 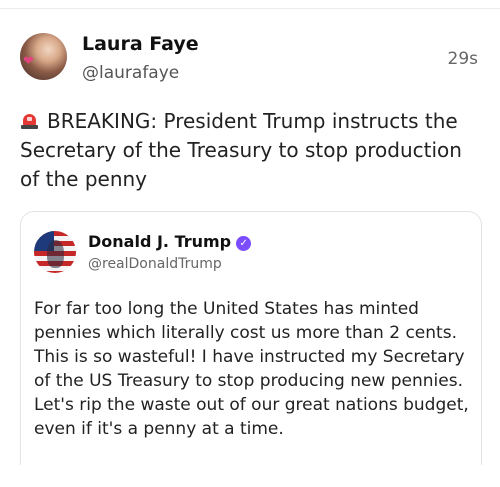 What do you see at coordinates (244, 243) in the screenshot?
I see `verified-badge-icon: ✓` at bounding box center [244, 243].